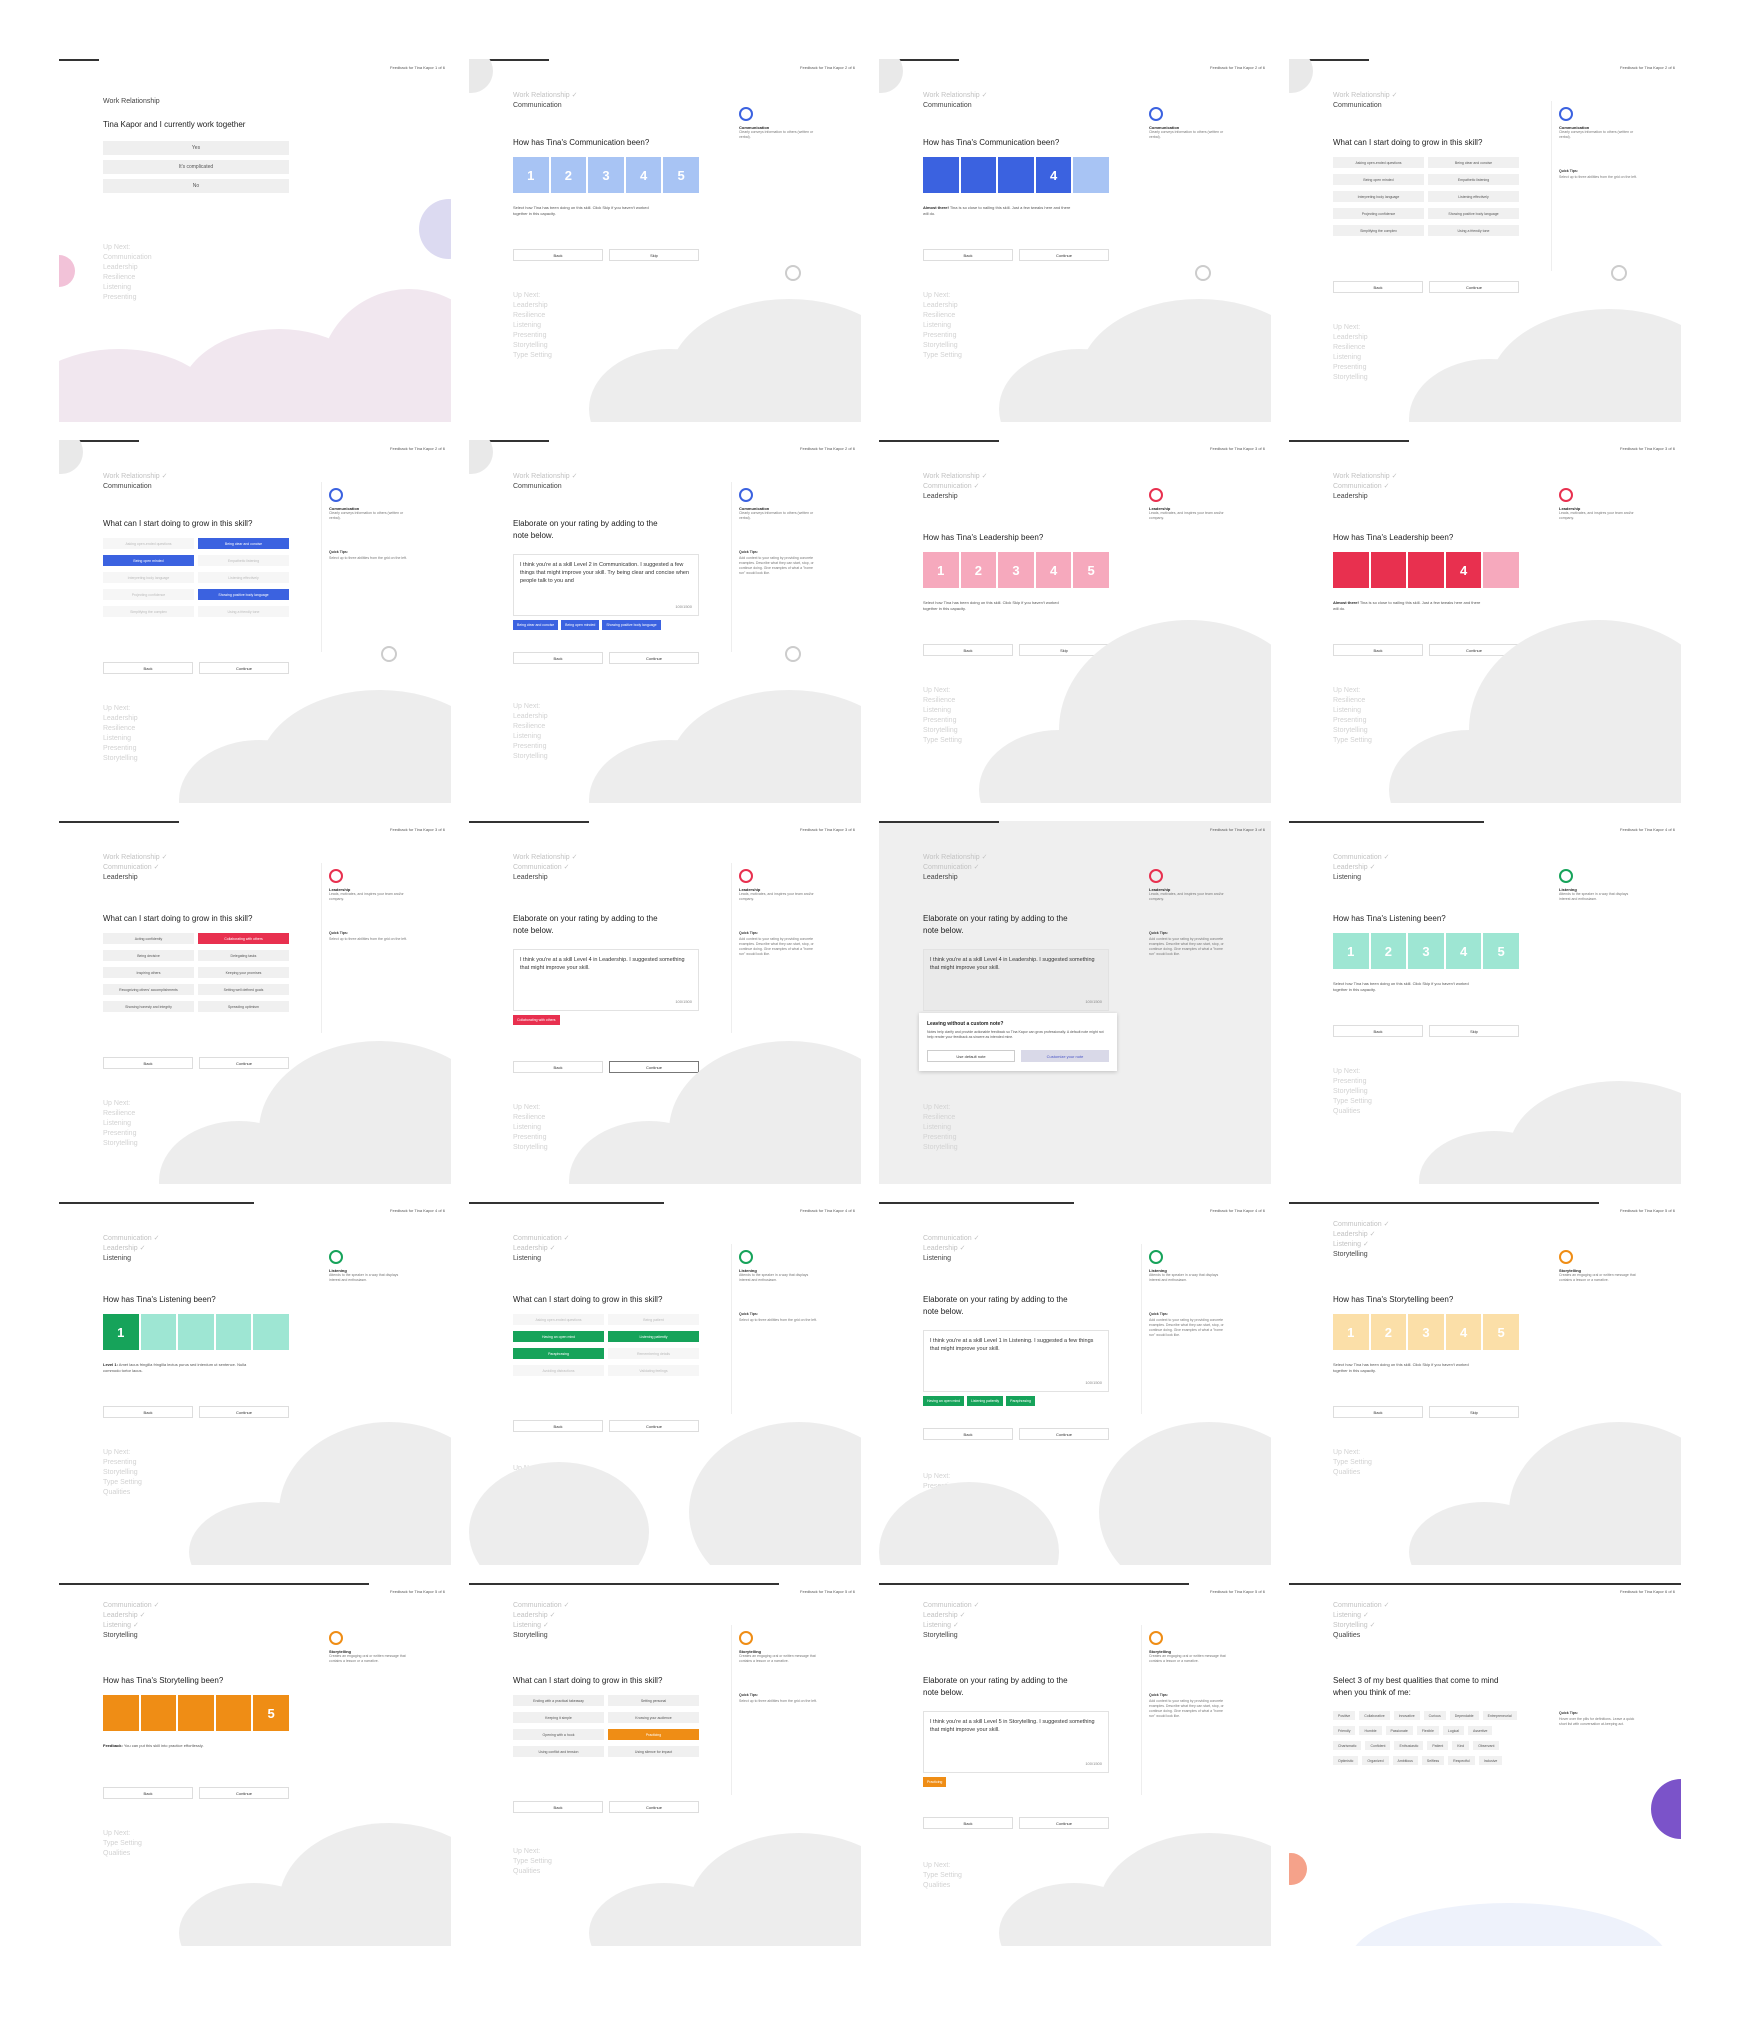  What do you see at coordinates (196, 186) in the screenshot?
I see `option-no: No` at bounding box center [196, 186].